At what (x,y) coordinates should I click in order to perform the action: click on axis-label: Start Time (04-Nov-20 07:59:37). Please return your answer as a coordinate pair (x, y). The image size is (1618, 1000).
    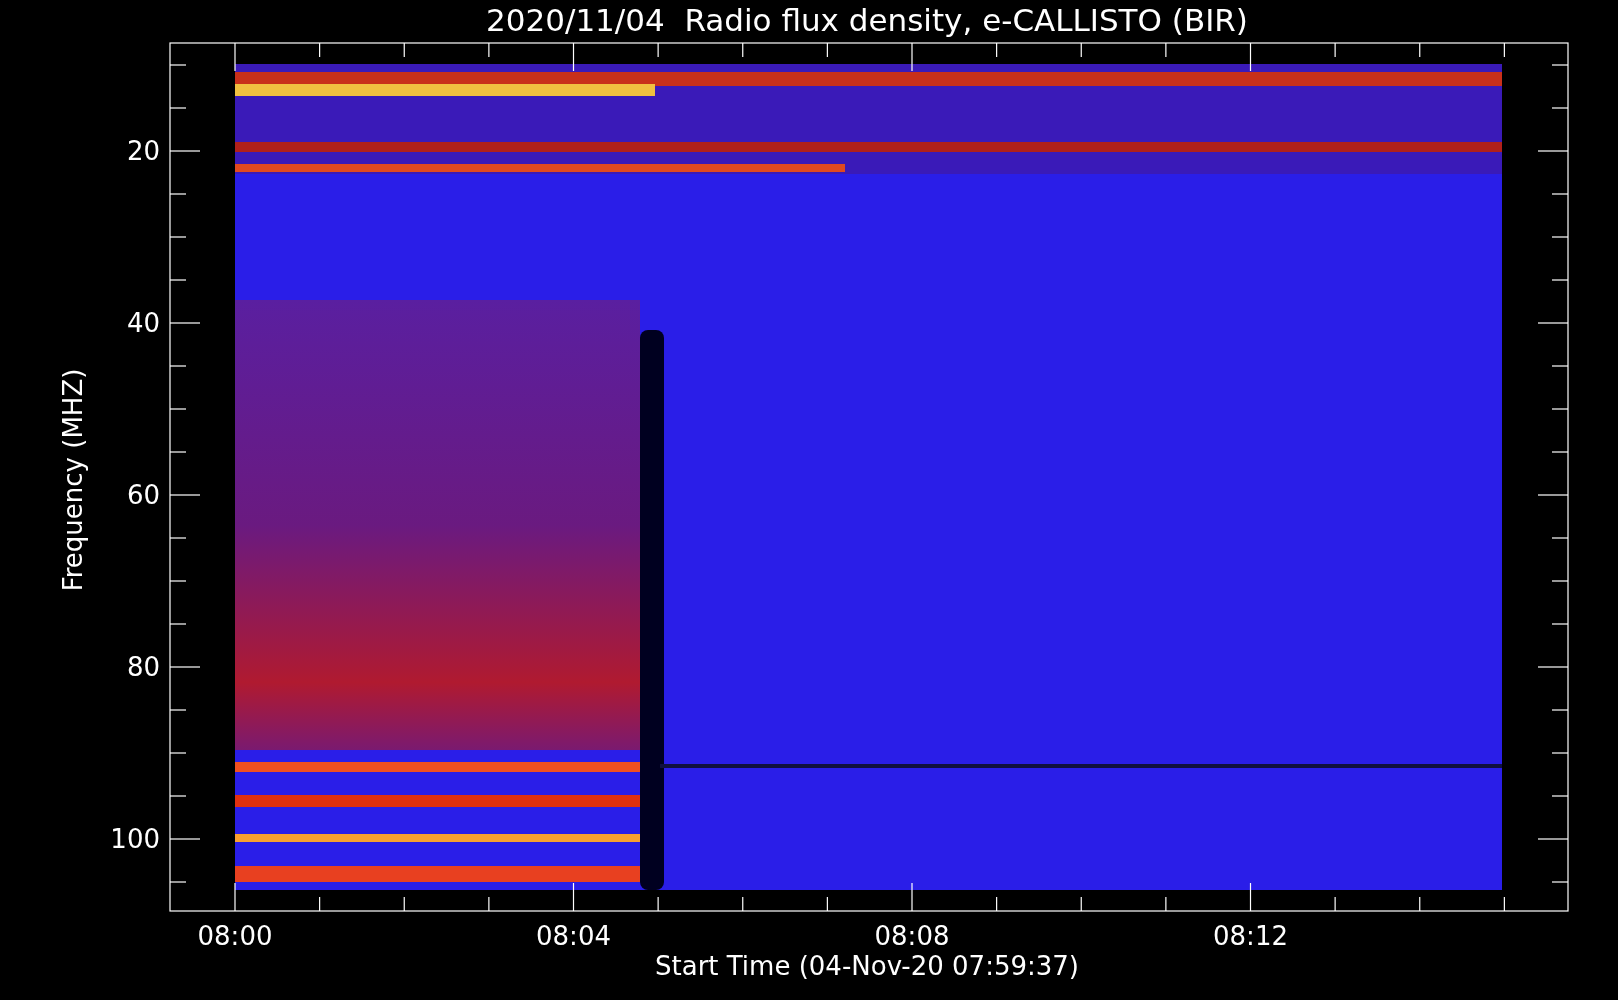
    Looking at the image, I should click on (867, 966).